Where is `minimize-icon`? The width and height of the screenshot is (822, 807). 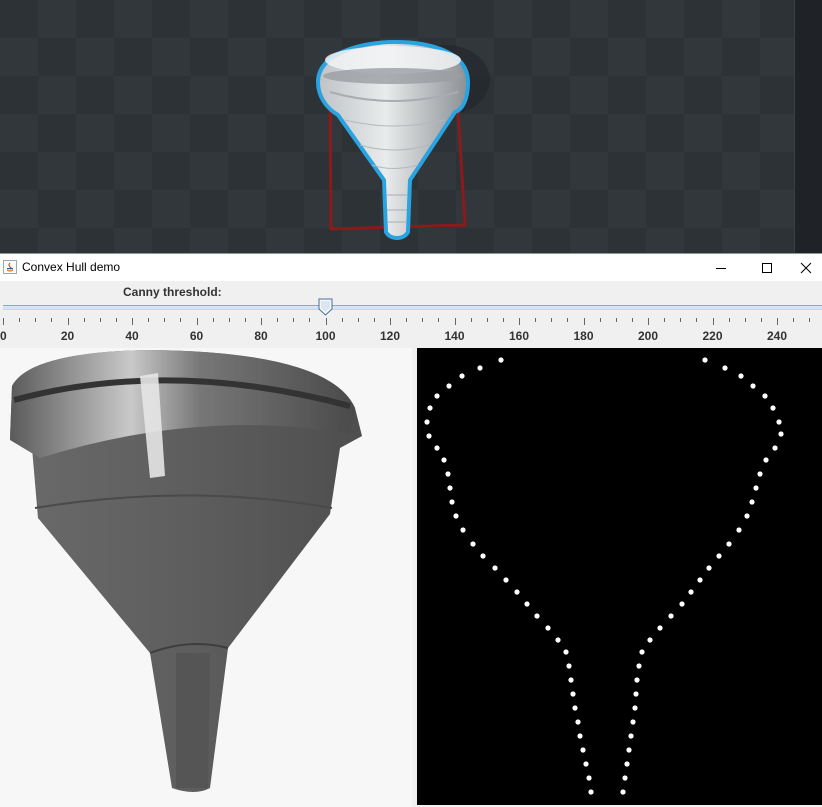
minimize-icon is located at coordinates (721, 268).